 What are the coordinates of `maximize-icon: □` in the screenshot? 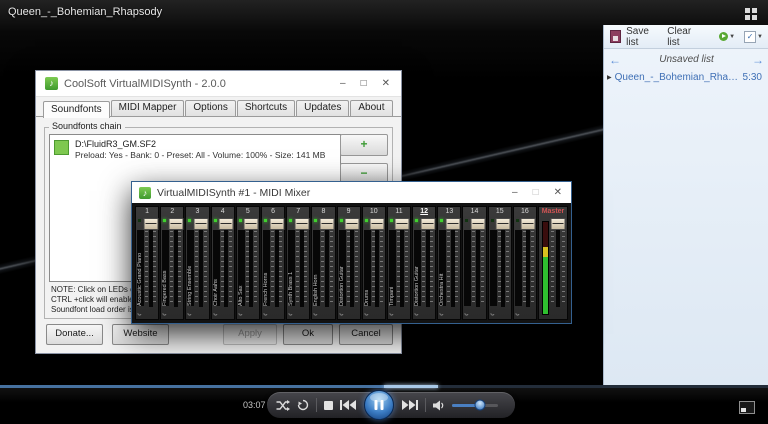 It's located at (364, 83).